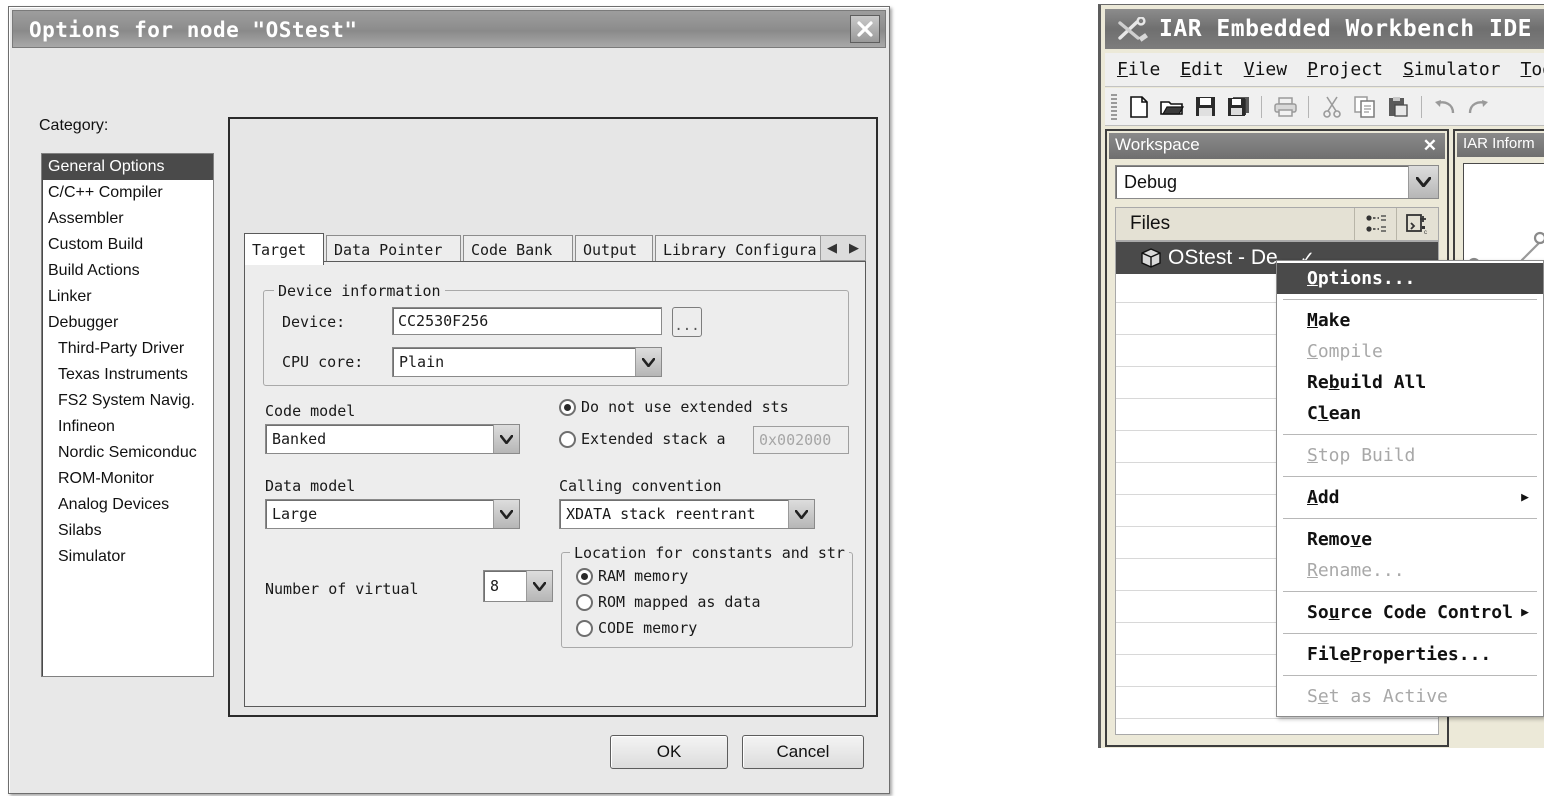  I want to click on code-model-value: Banked, so click(299, 439).